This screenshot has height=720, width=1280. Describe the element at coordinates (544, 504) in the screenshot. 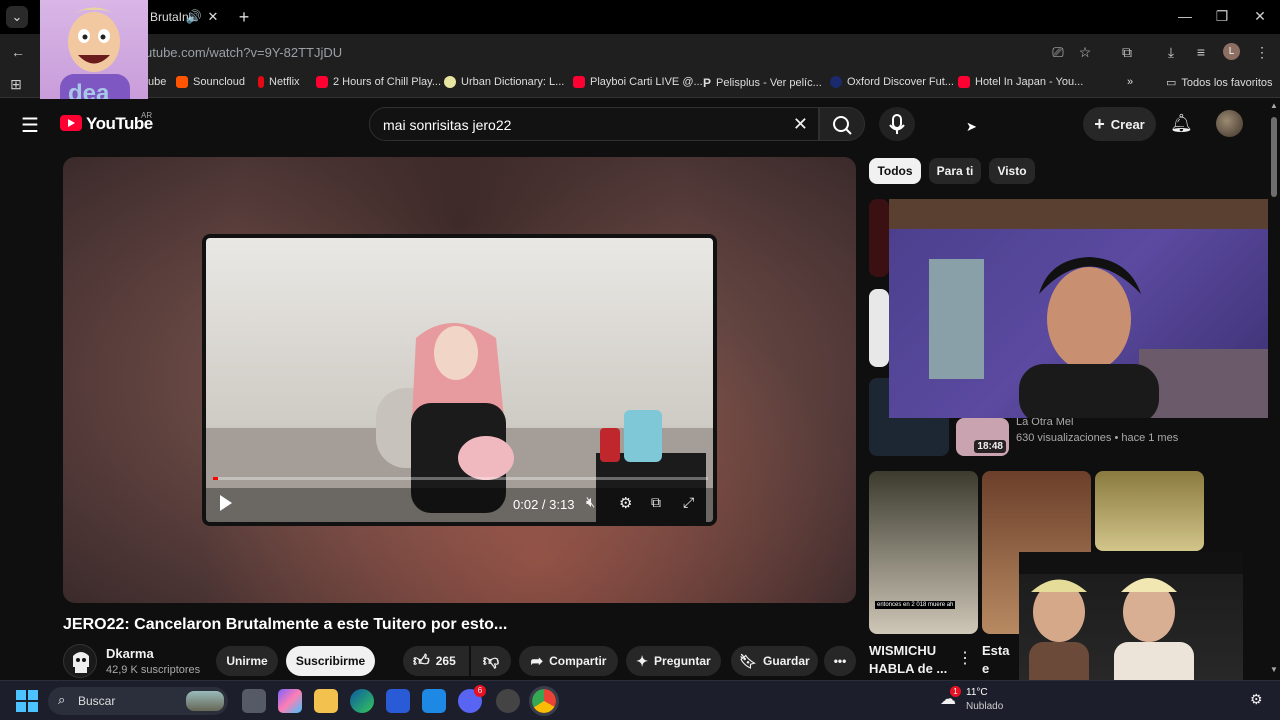

I see `video-time-display: 0:02 / 3:13` at that location.